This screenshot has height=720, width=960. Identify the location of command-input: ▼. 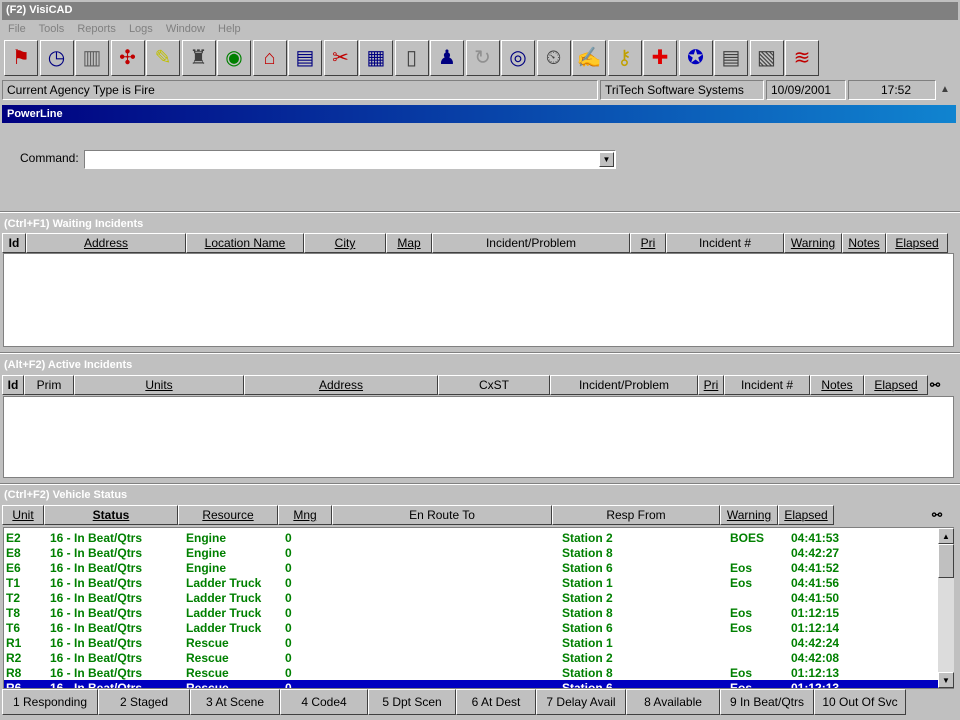
(350, 159).